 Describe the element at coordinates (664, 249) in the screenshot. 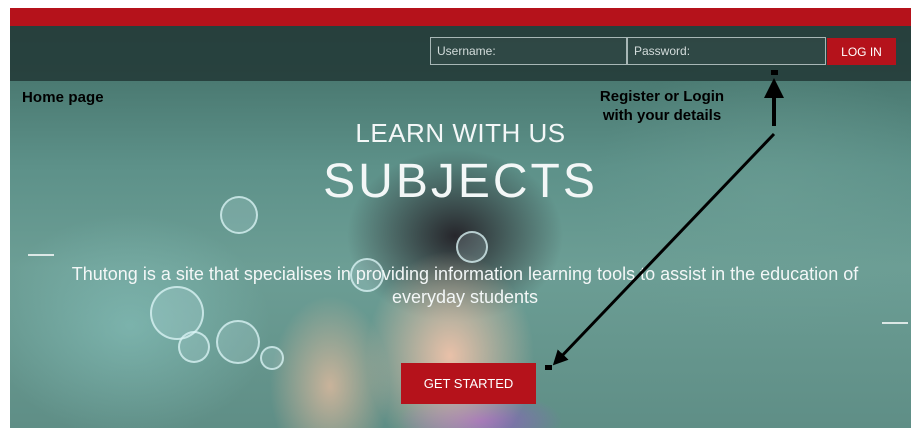

I see `arrow-to-get-started` at that location.